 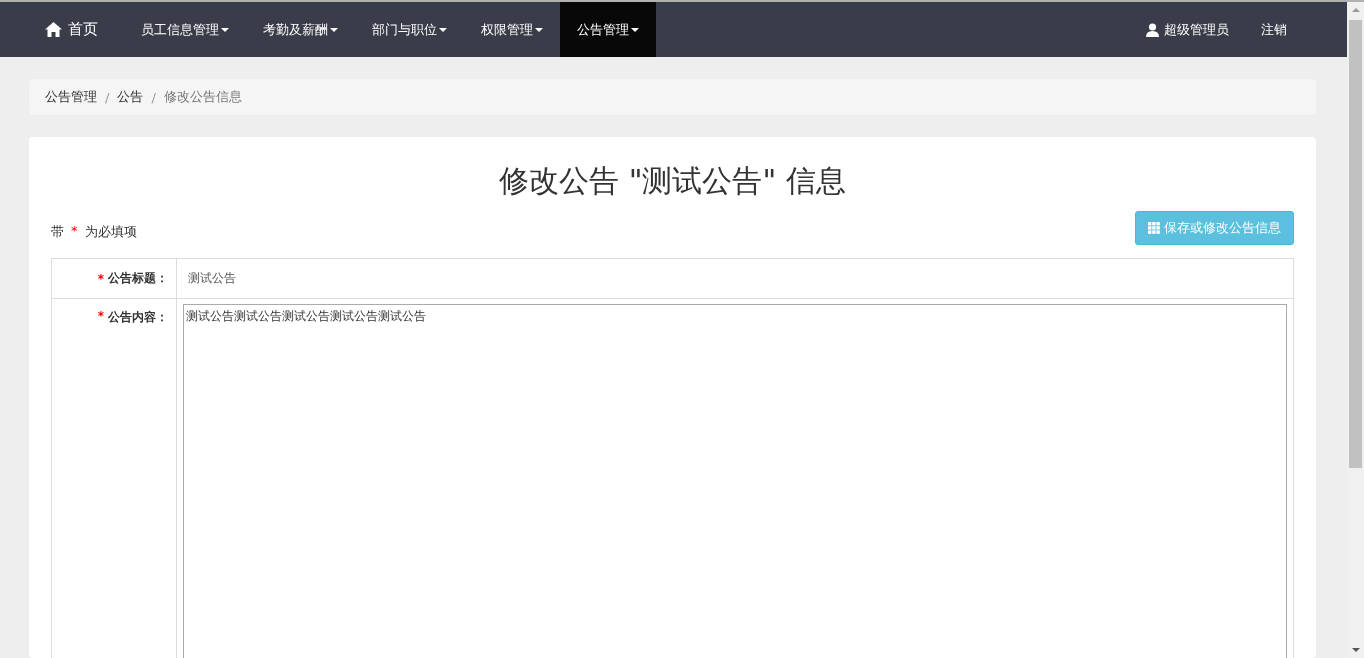 What do you see at coordinates (1152, 29) in the screenshot?
I see `user-icon` at bounding box center [1152, 29].